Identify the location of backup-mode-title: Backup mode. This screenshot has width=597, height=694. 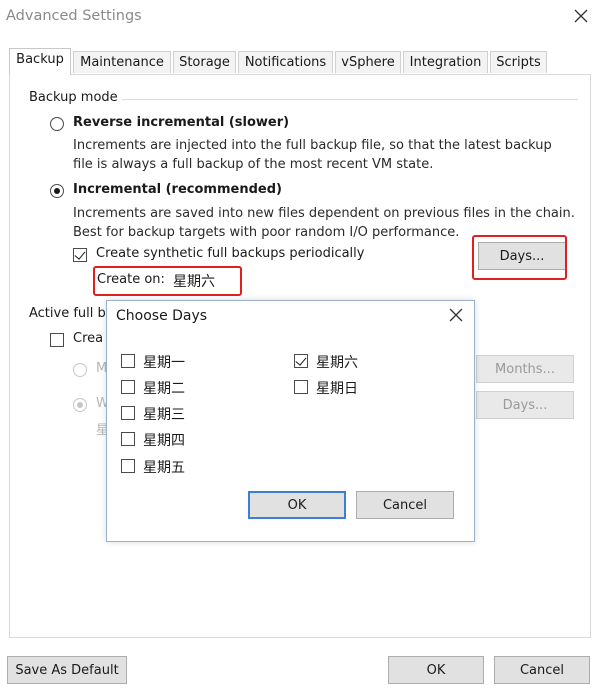
(75, 97).